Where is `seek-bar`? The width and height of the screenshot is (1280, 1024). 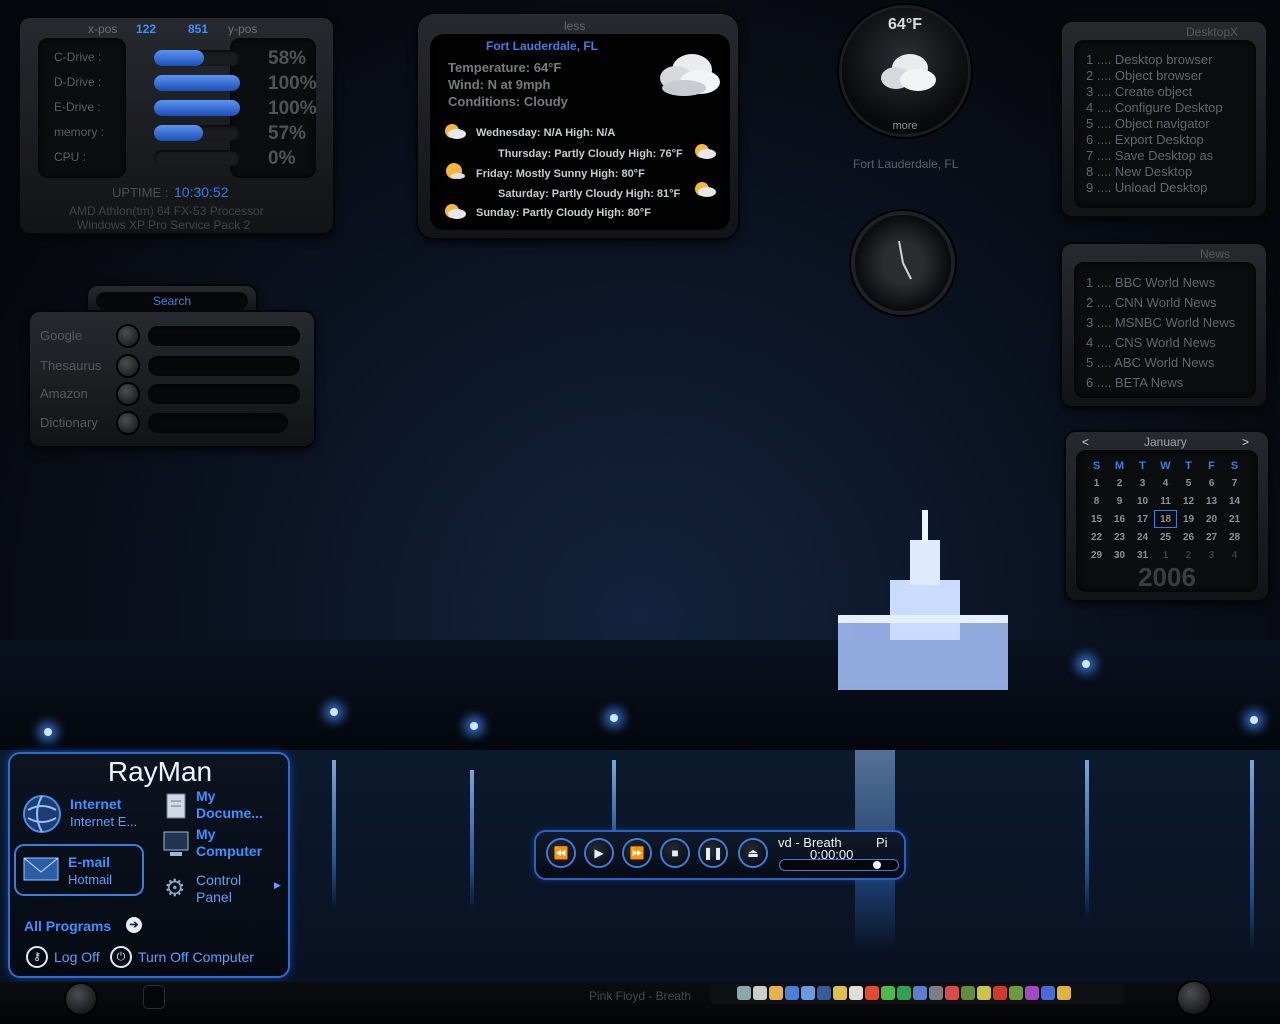
seek-bar is located at coordinates (839, 865).